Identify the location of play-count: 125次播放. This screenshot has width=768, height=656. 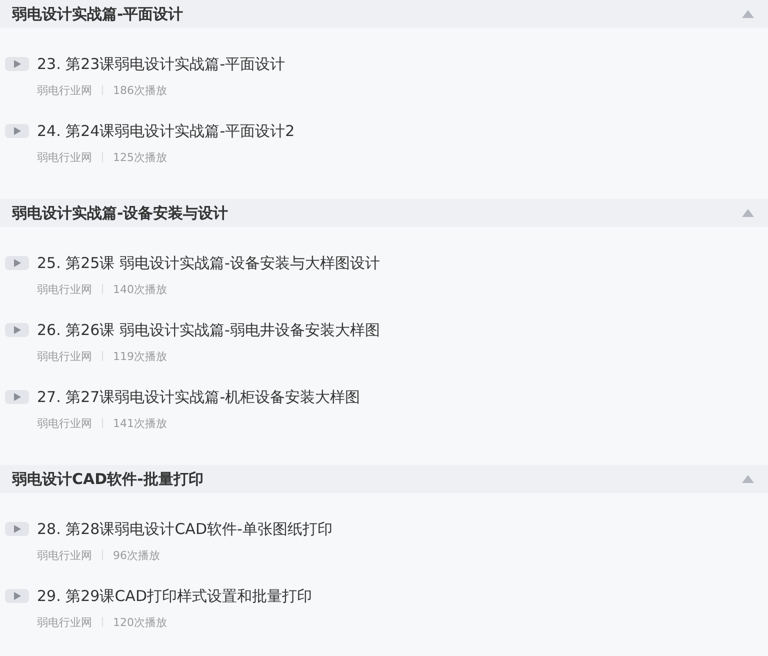
(140, 157).